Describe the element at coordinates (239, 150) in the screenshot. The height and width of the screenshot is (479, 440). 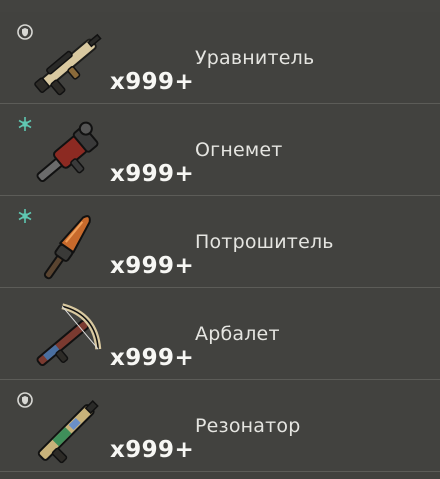
I see `item-name: Огнемет` at that location.